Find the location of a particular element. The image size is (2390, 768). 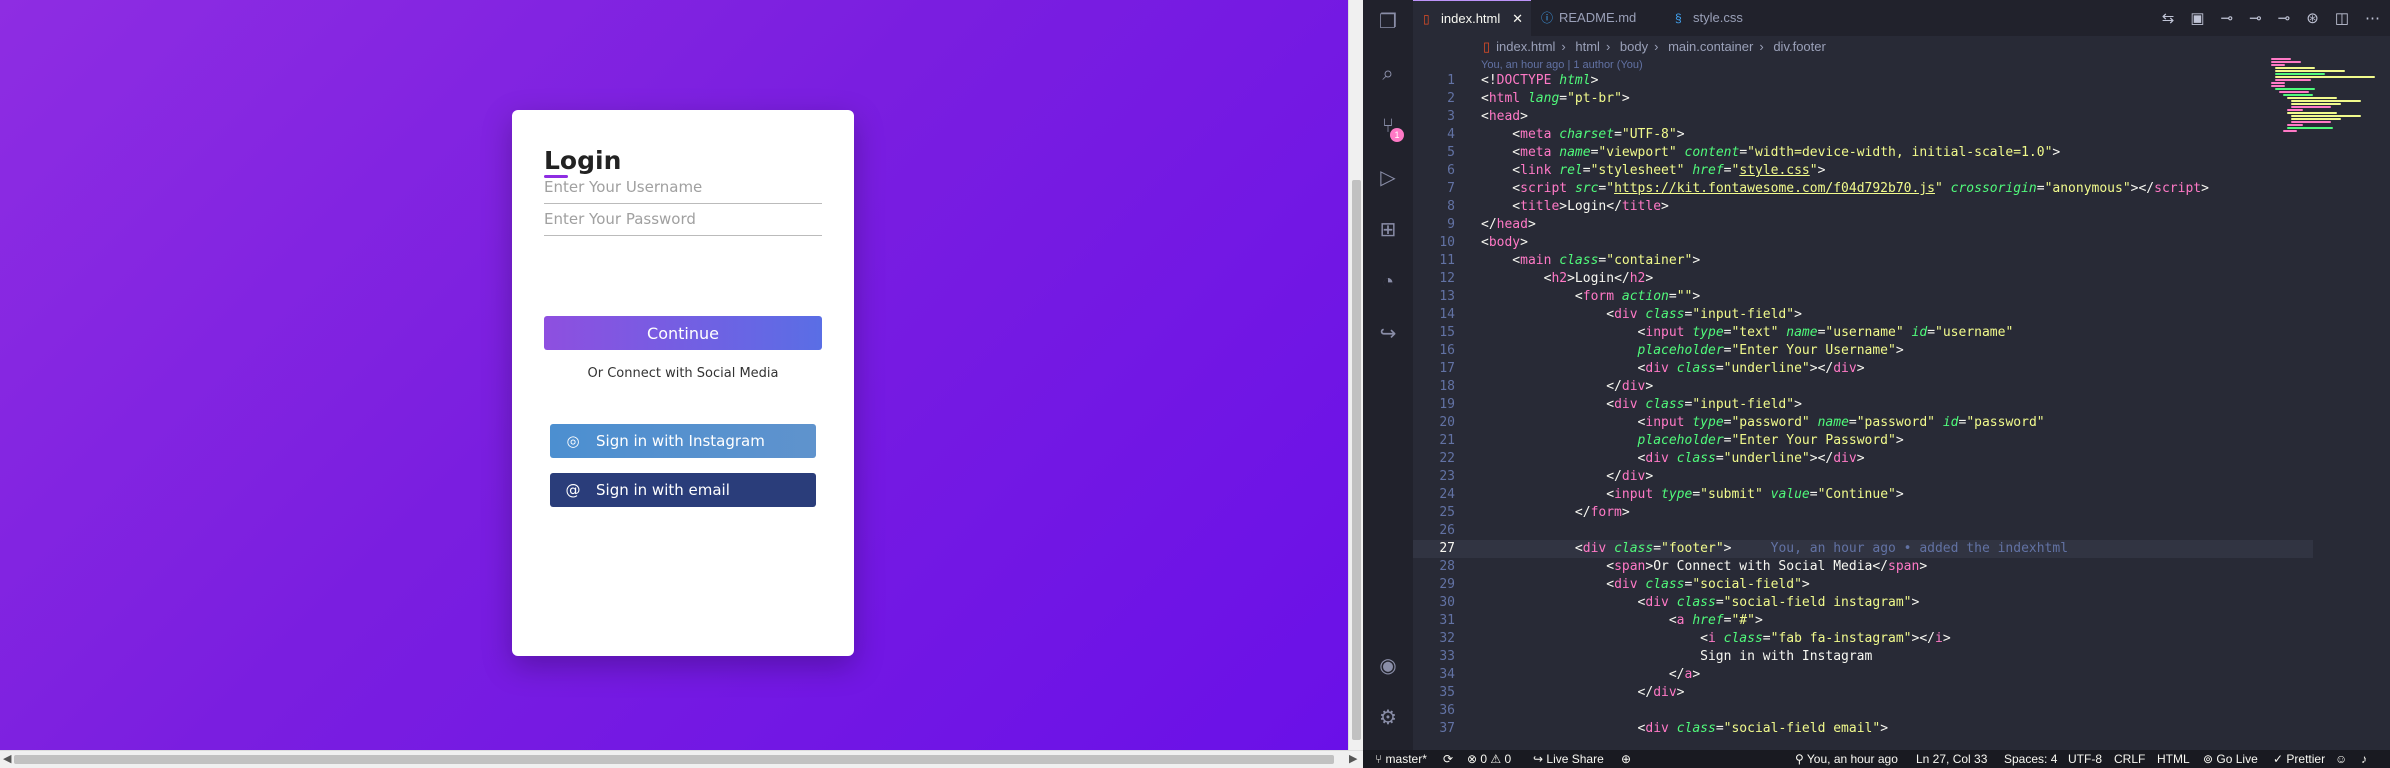

scm-badge: 1 is located at coordinates (1397, 135).